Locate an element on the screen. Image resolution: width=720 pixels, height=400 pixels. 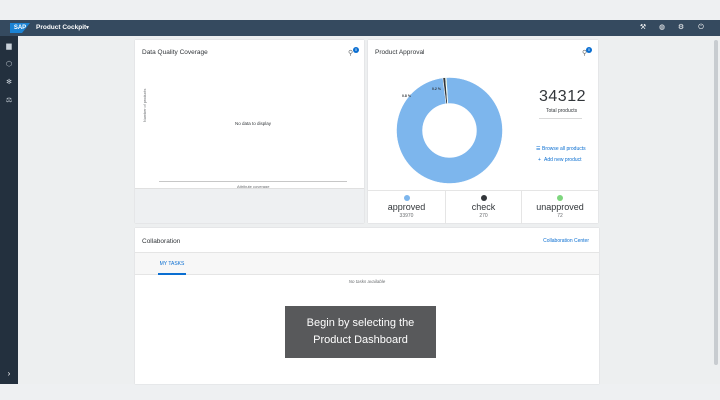
card-title: Collaboration is located at coordinates (161, 241).